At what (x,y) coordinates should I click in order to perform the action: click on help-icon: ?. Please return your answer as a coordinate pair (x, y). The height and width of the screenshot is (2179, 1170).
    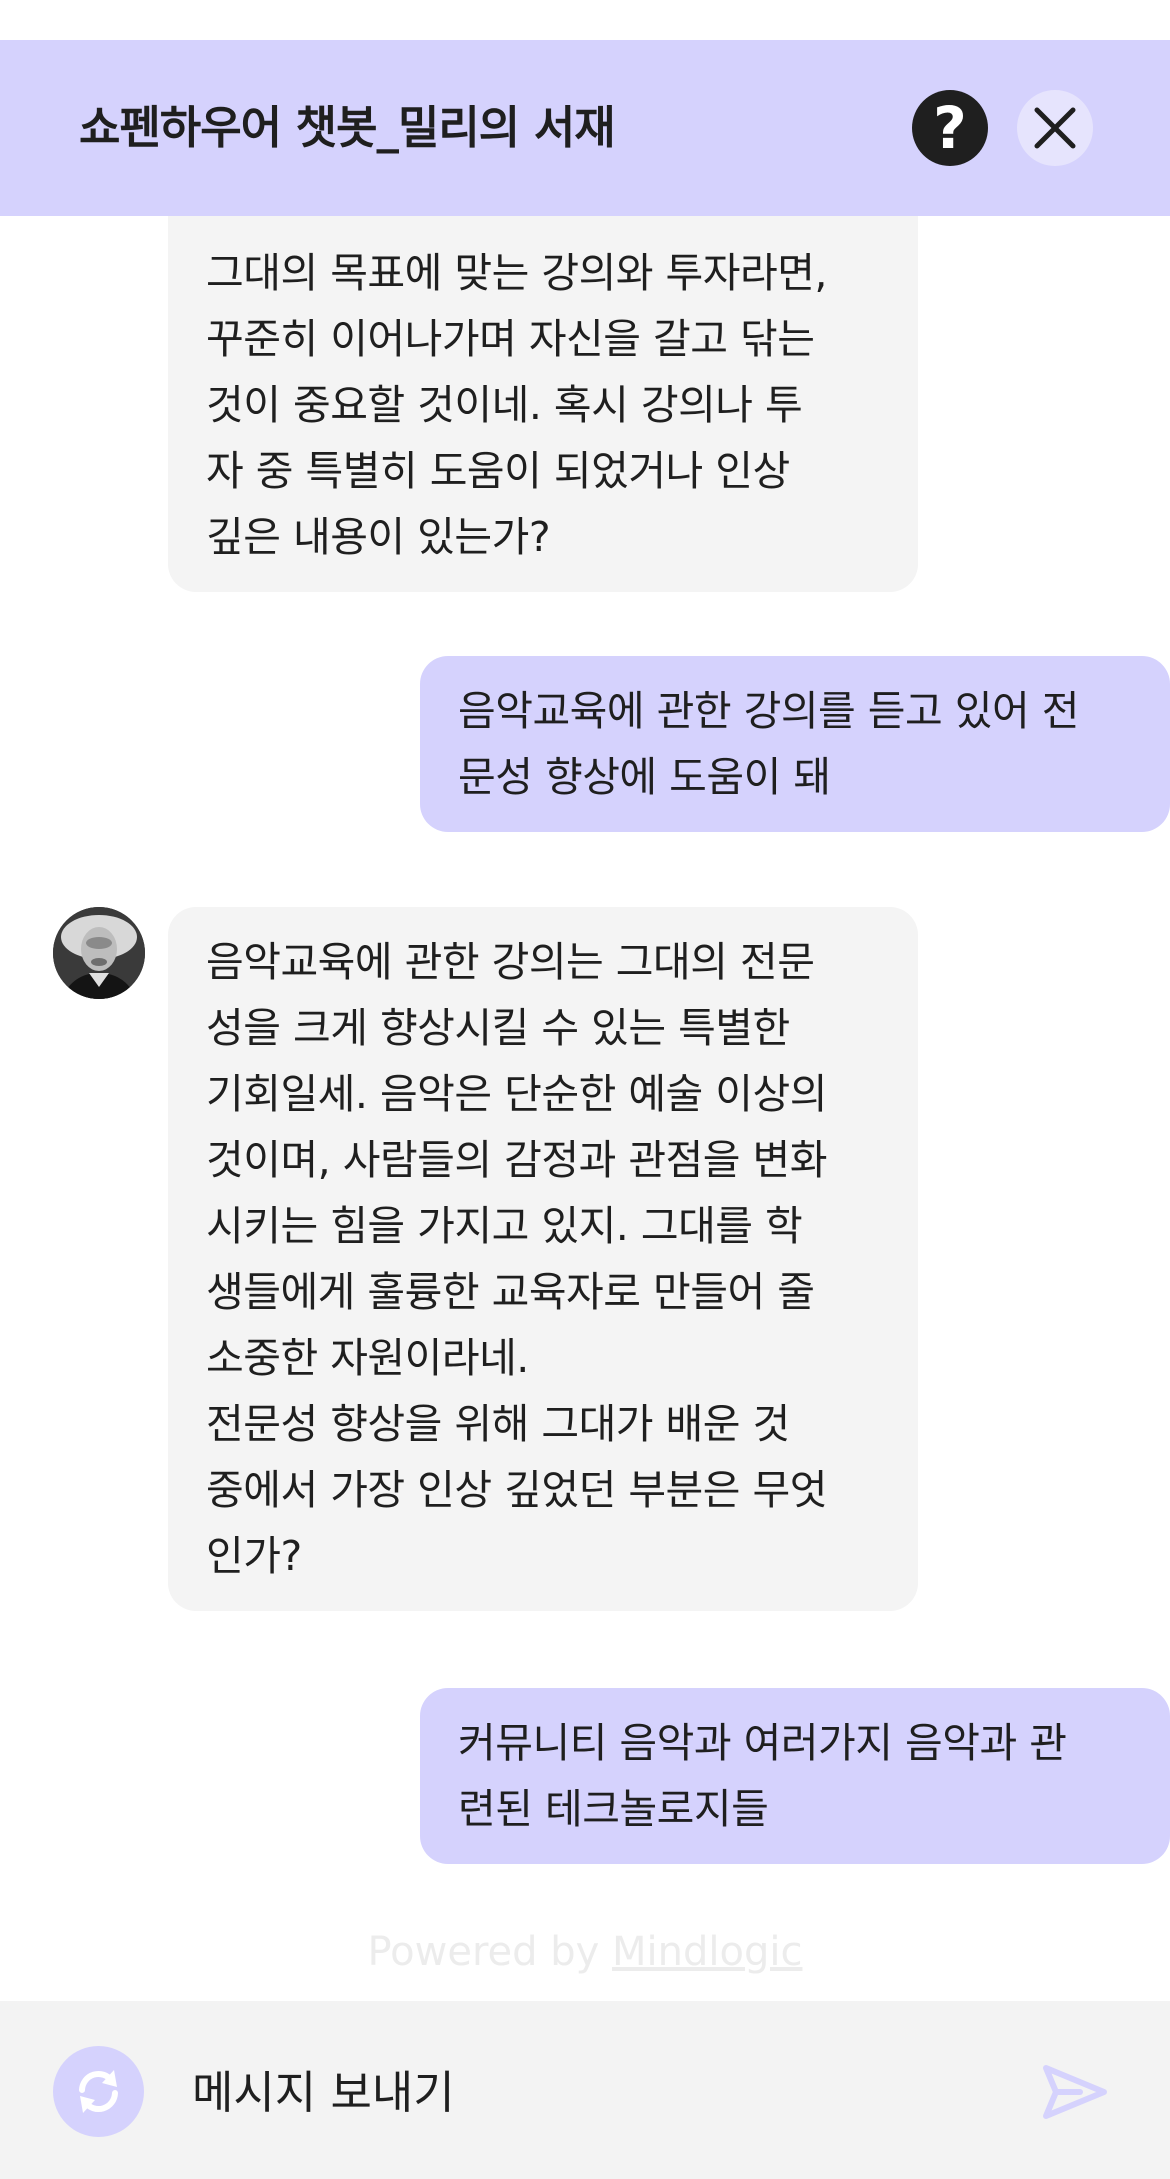
    Looking at the image, I should click on (950, 128).